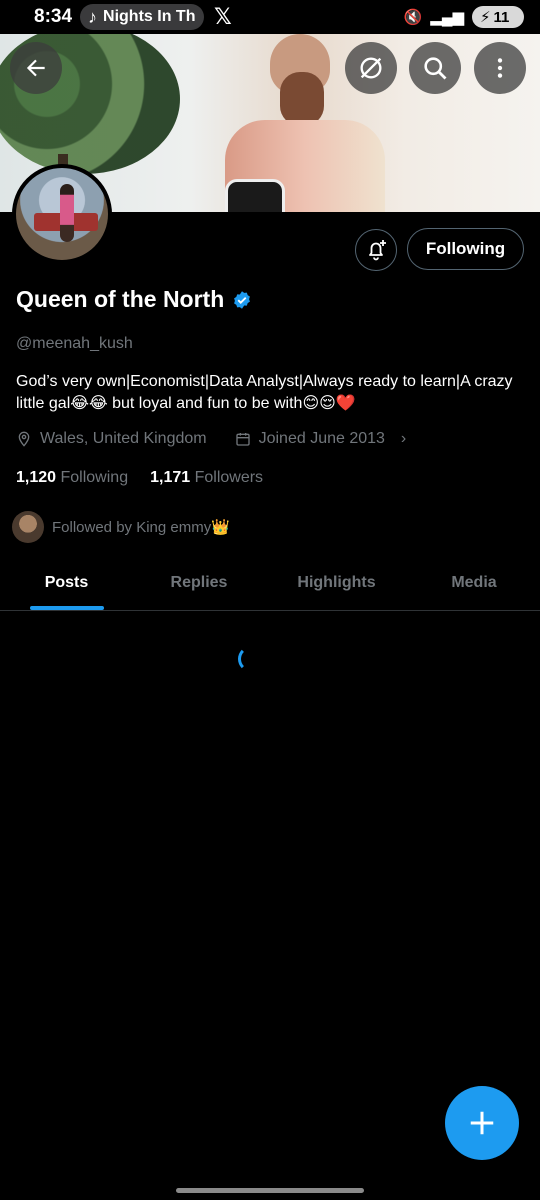  I want to click on profile-meta: Wales, United Kingdom Joined June 2013 ›, so click(211, 439).